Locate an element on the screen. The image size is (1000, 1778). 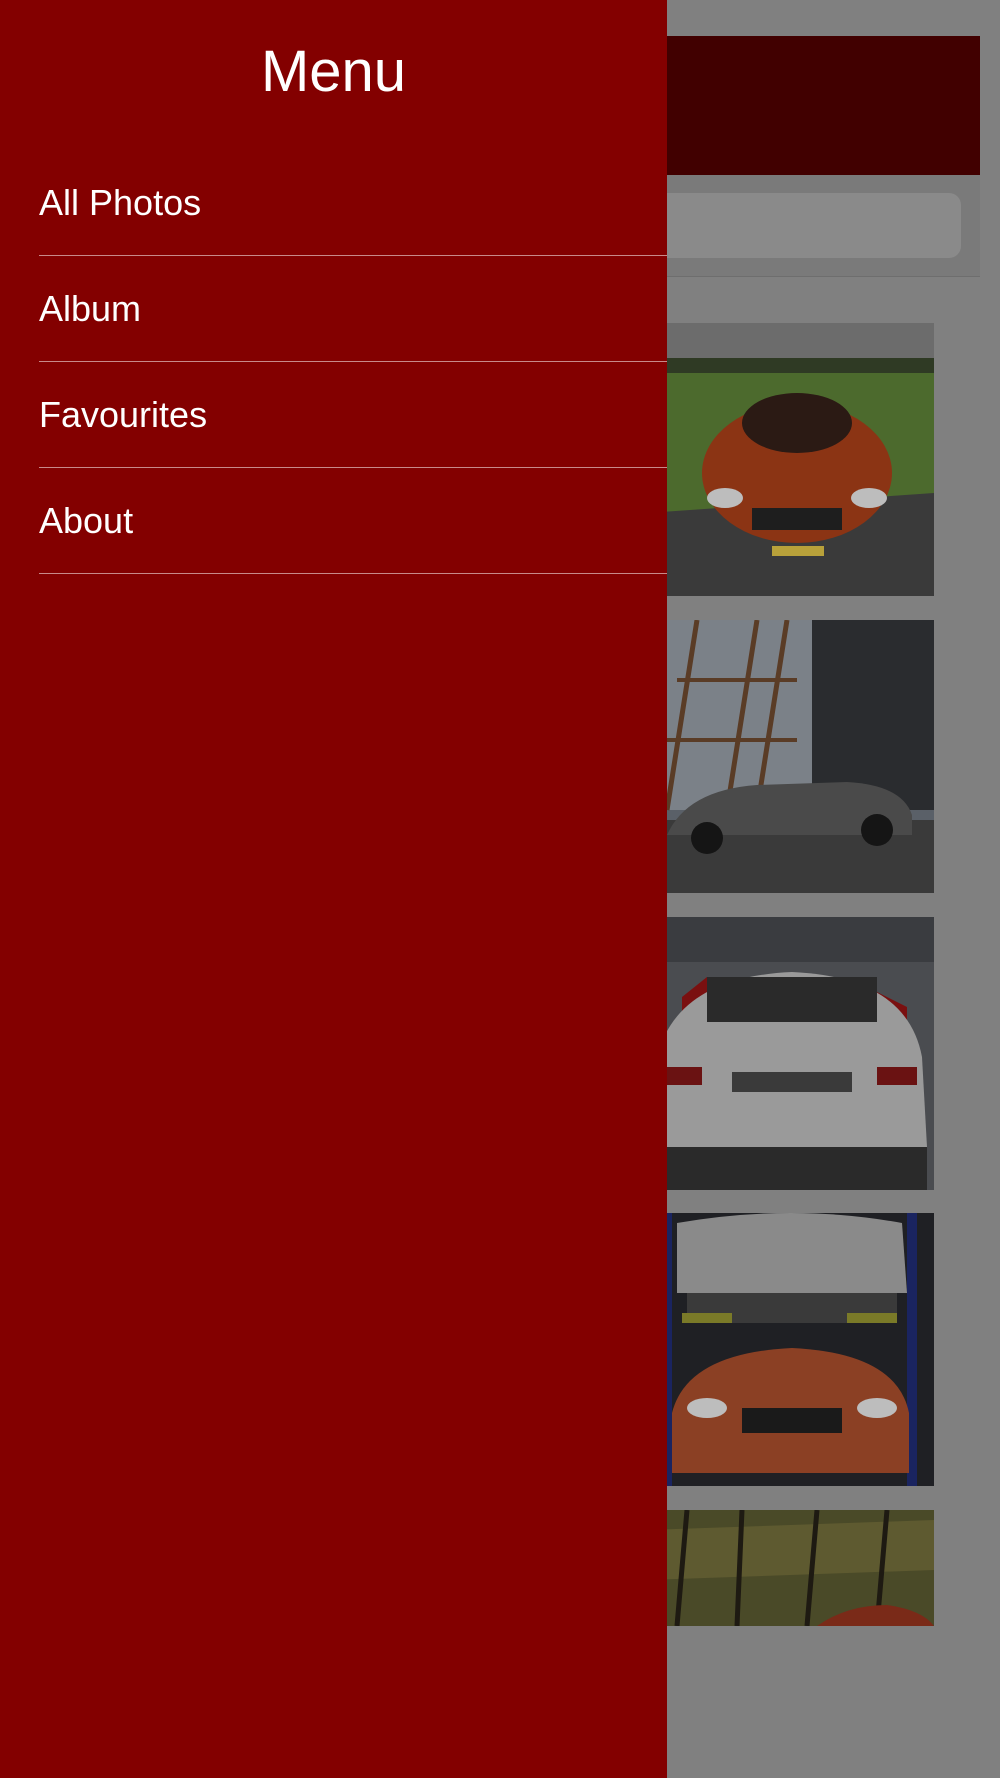
menu-item-label: All Photos is located at coordinates (120, 202).